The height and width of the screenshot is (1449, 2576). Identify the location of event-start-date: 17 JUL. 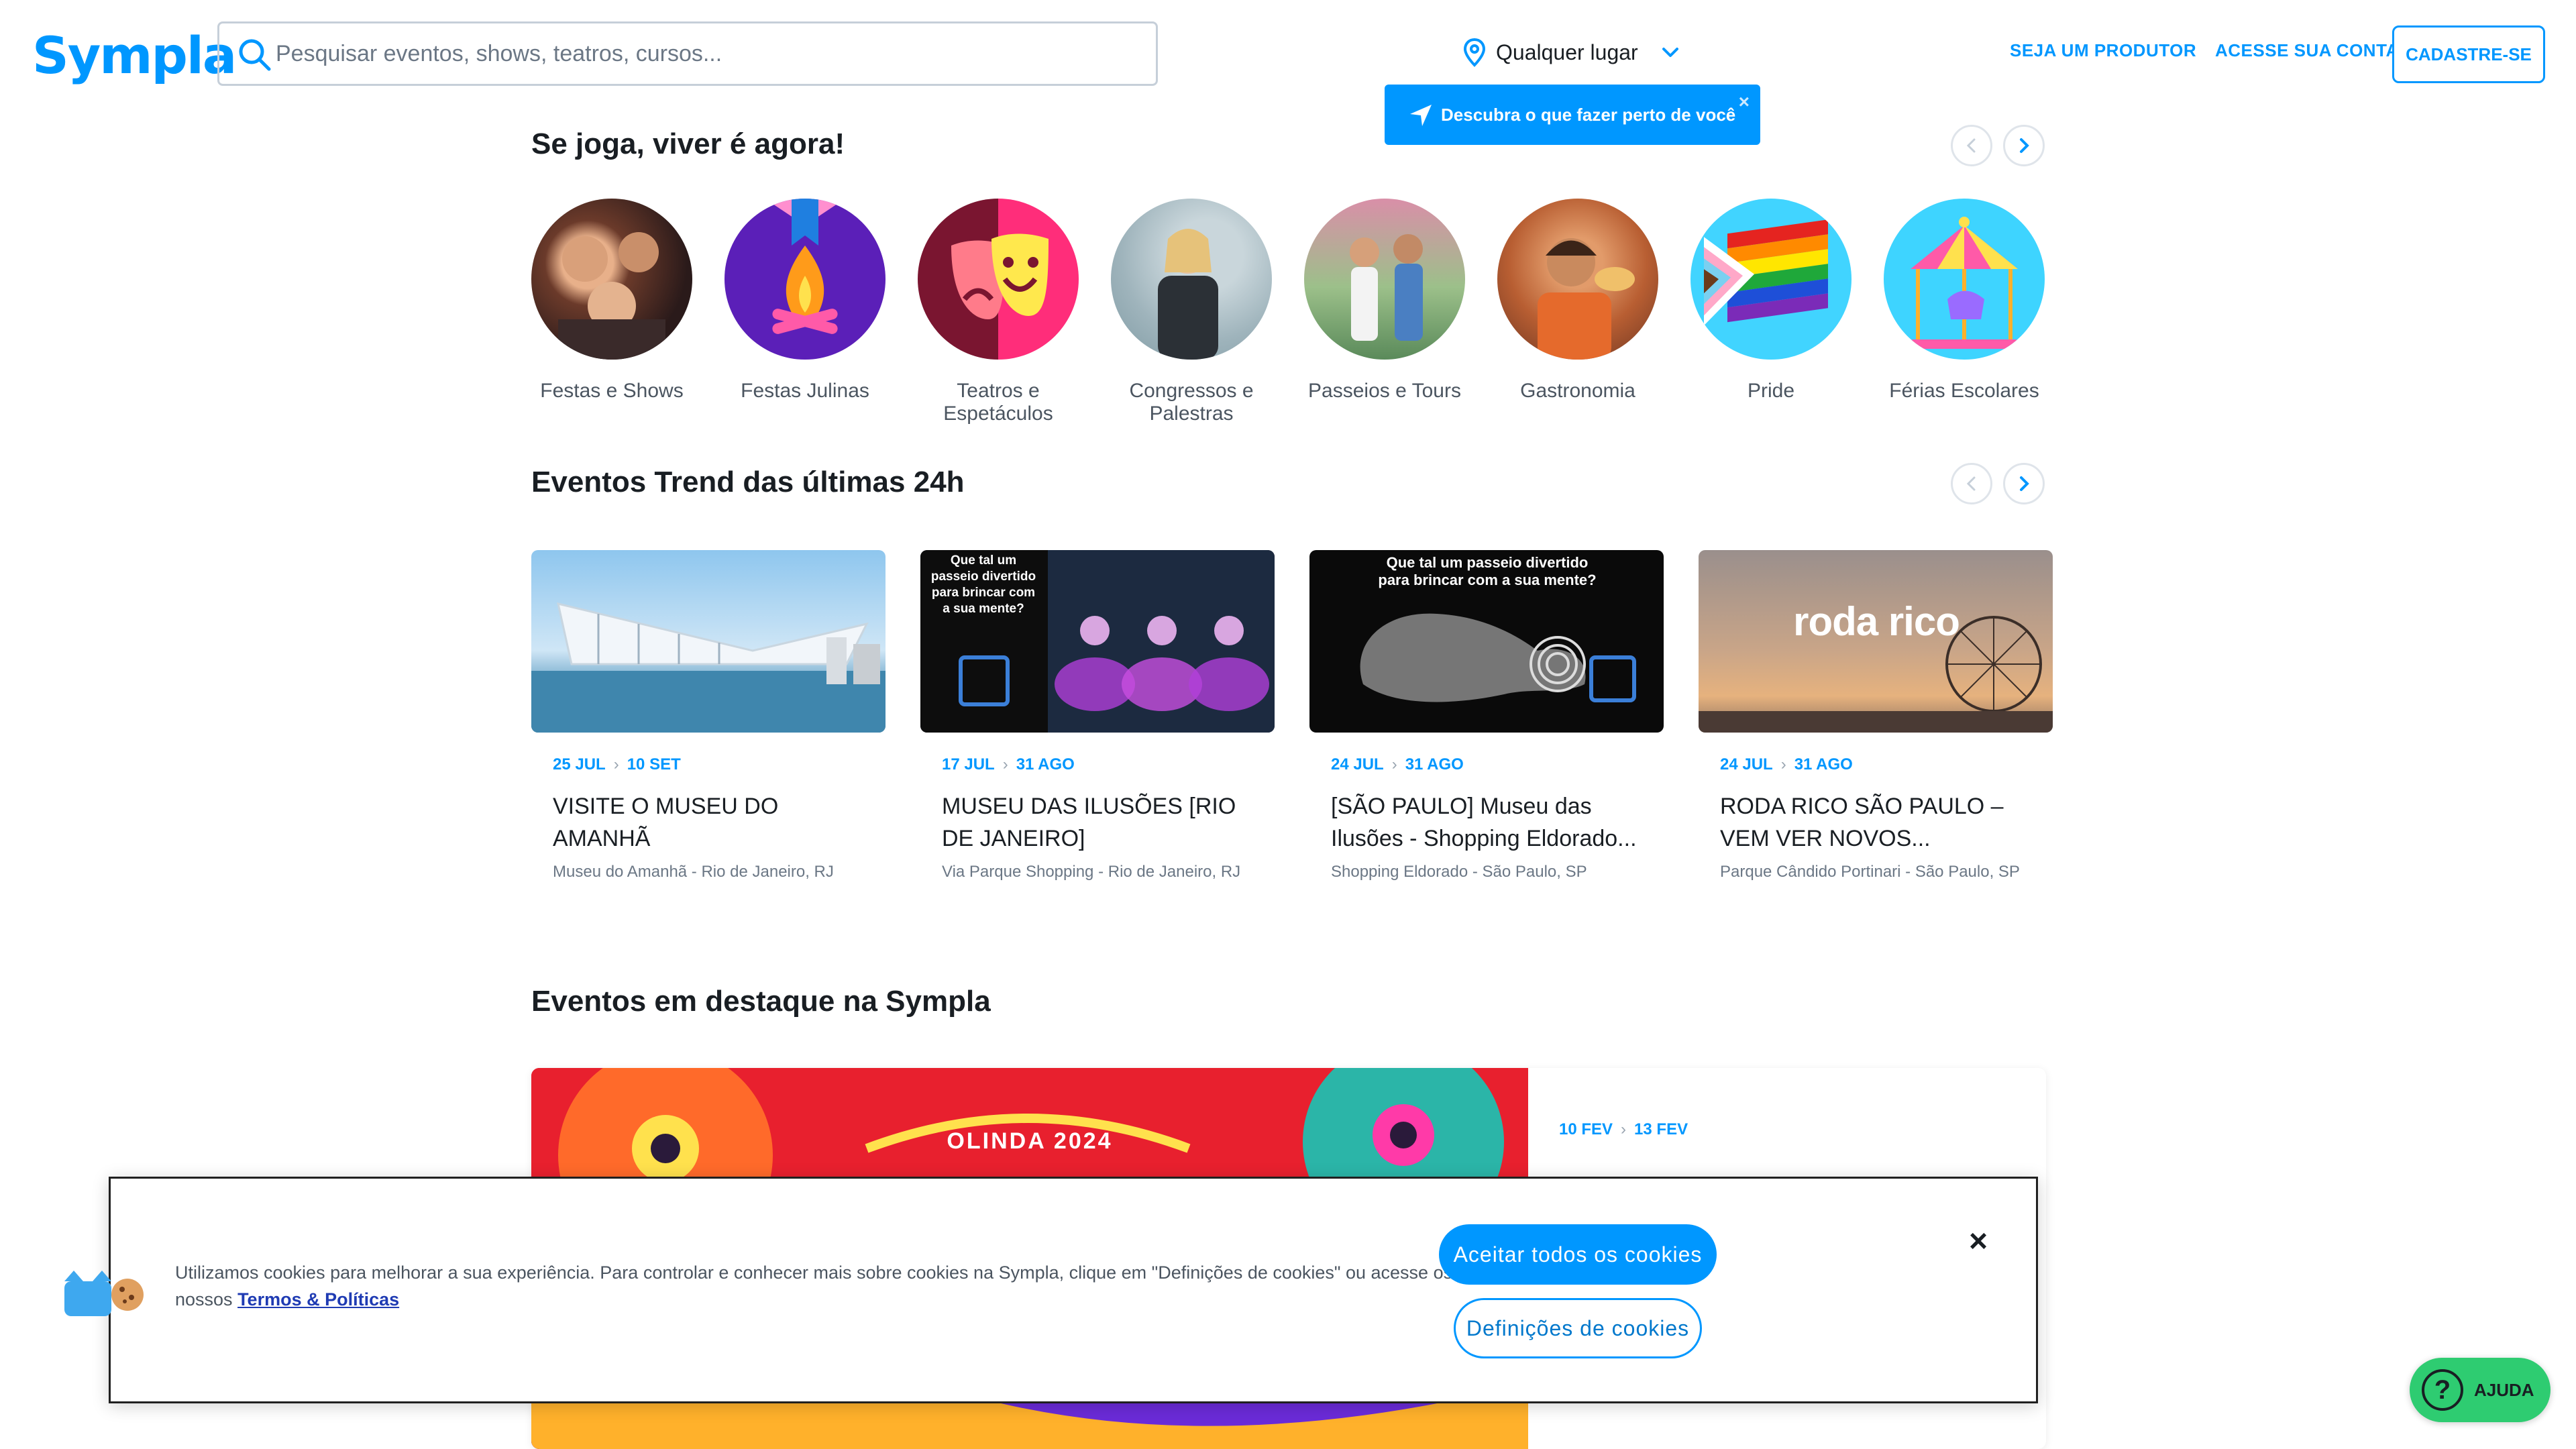
(968, 764).